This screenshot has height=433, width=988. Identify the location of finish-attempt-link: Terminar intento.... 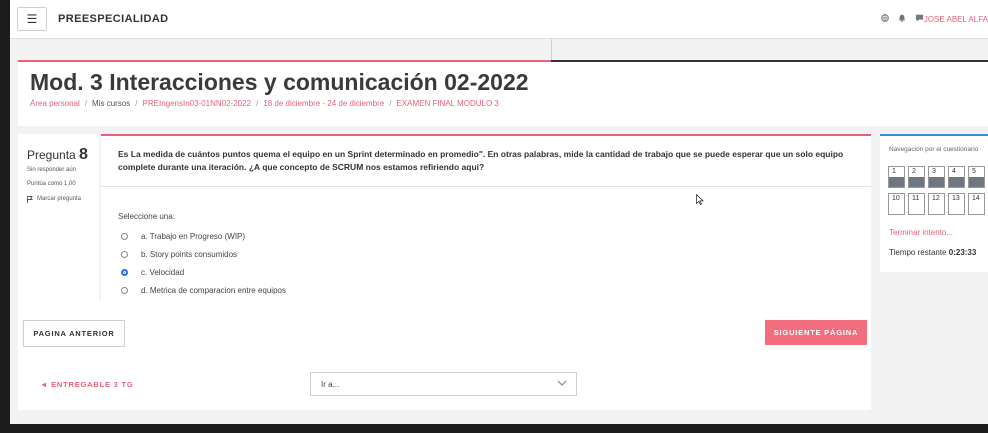
(921, 232).